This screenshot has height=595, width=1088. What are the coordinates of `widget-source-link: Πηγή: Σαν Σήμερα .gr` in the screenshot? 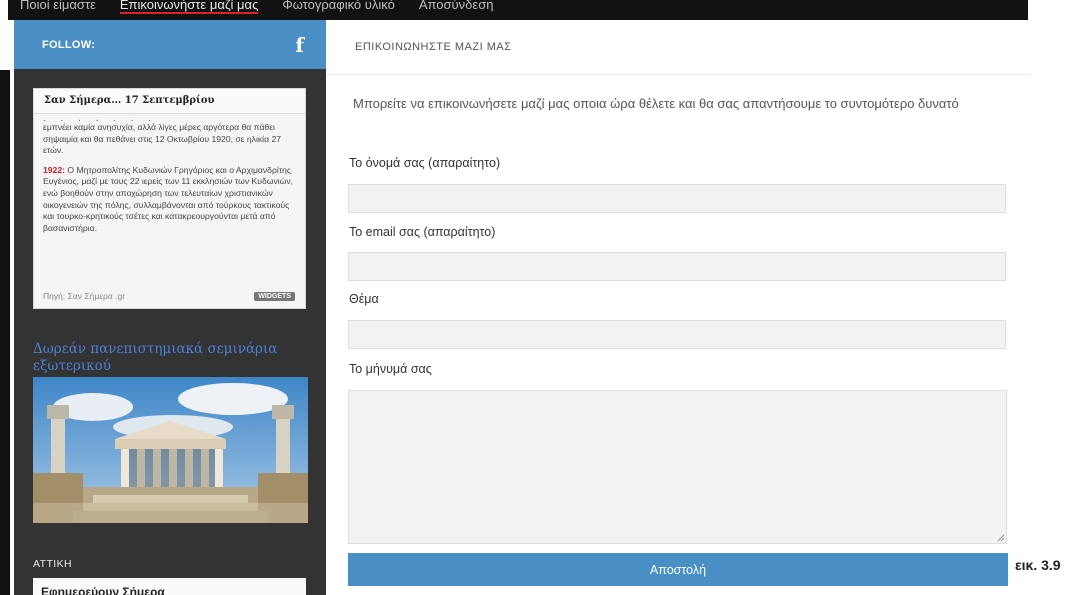 It's located at (84, 296).